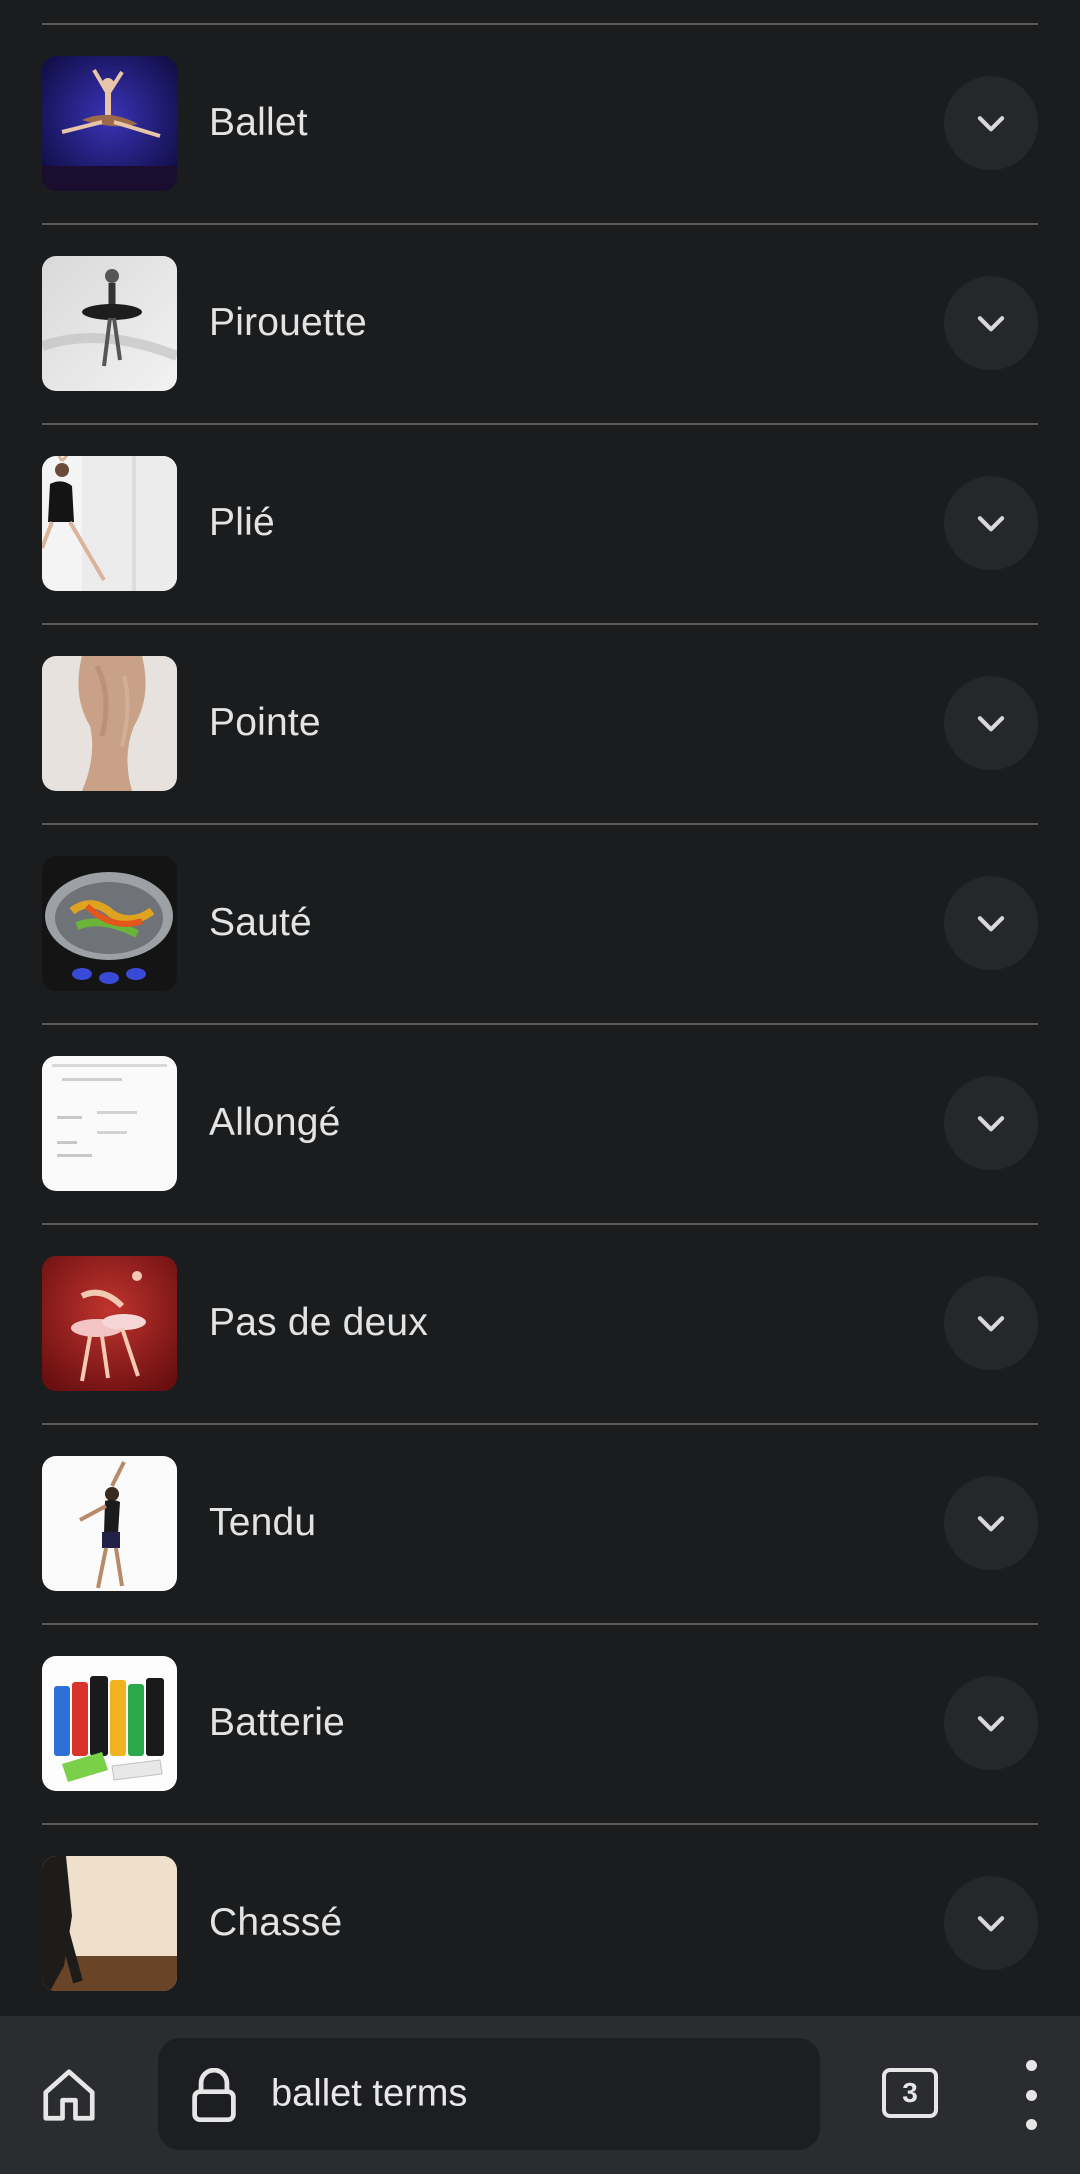 Image resolution: width=1080 pixels, height=2174 pixels. I want to click on list-item: Batterie, so click(540, 1725).